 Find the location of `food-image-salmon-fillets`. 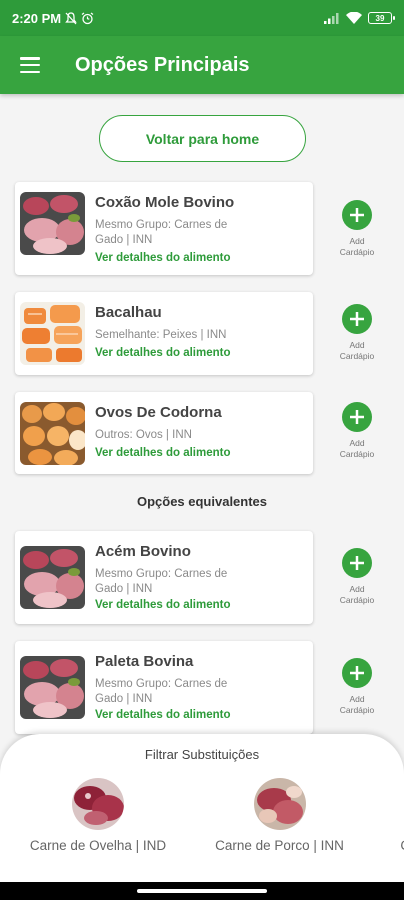

food-image-salmon-fillets is located at coordinates (52, 333).